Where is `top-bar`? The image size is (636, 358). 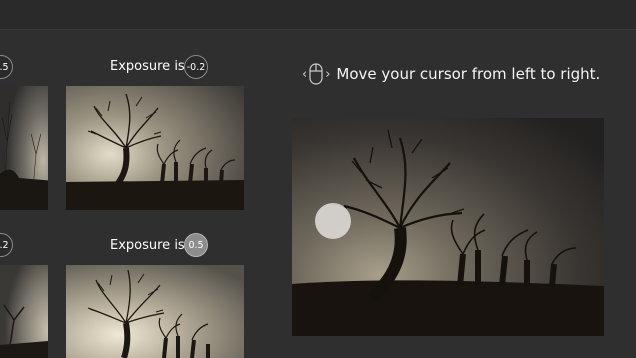
top-bar is located at coordinates (318, 15).